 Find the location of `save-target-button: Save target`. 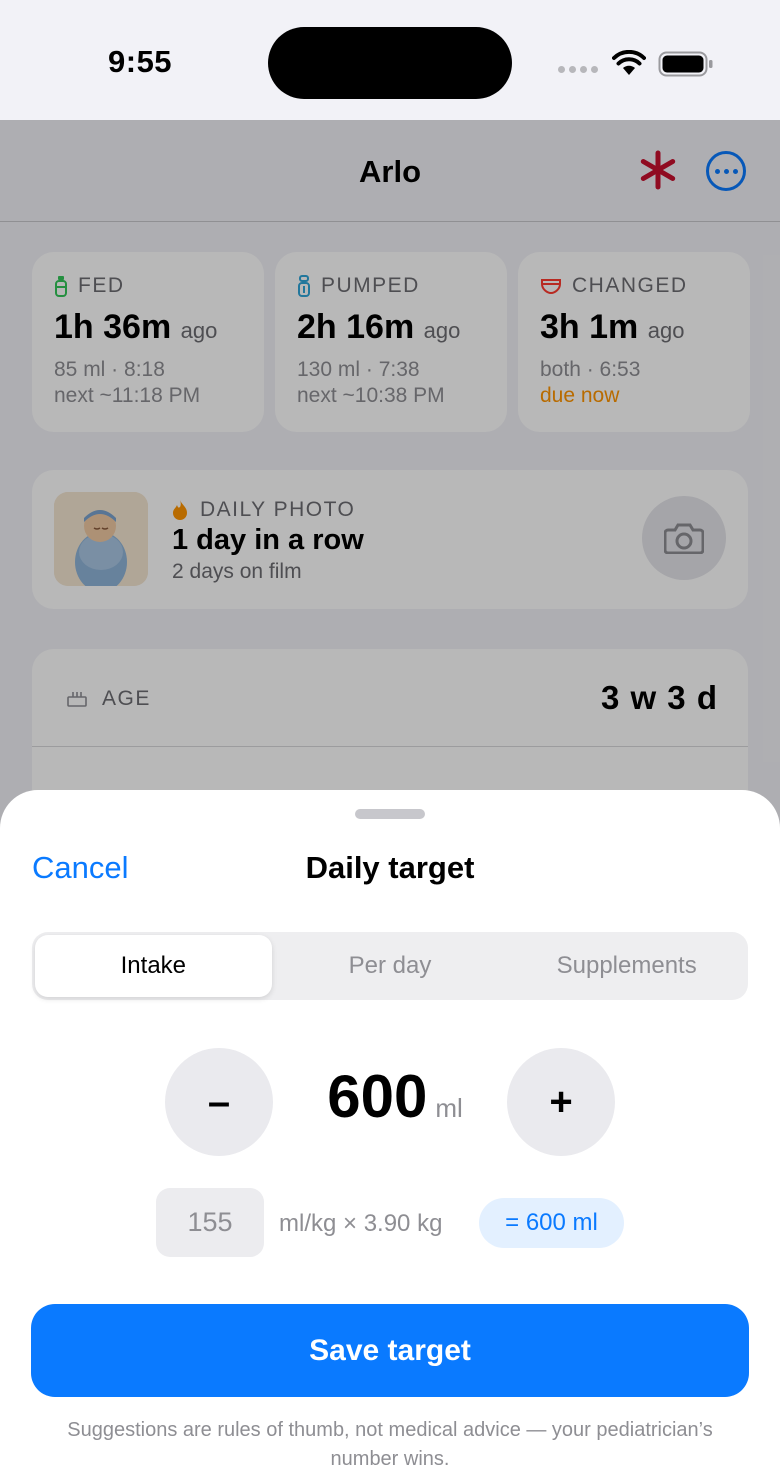

save-target-button: Save target is located at coordinates (390, 1350).